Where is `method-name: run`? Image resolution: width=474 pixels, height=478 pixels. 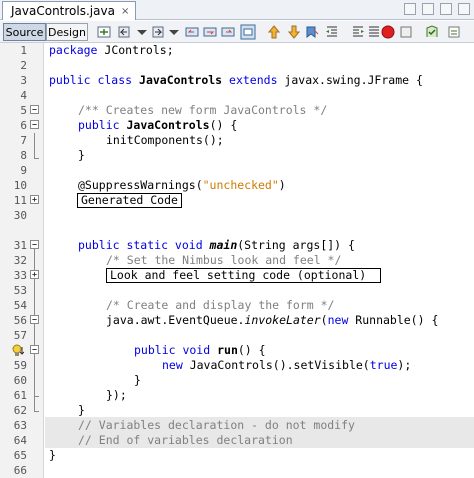
method-name: run is located at coordinates (224, 350).